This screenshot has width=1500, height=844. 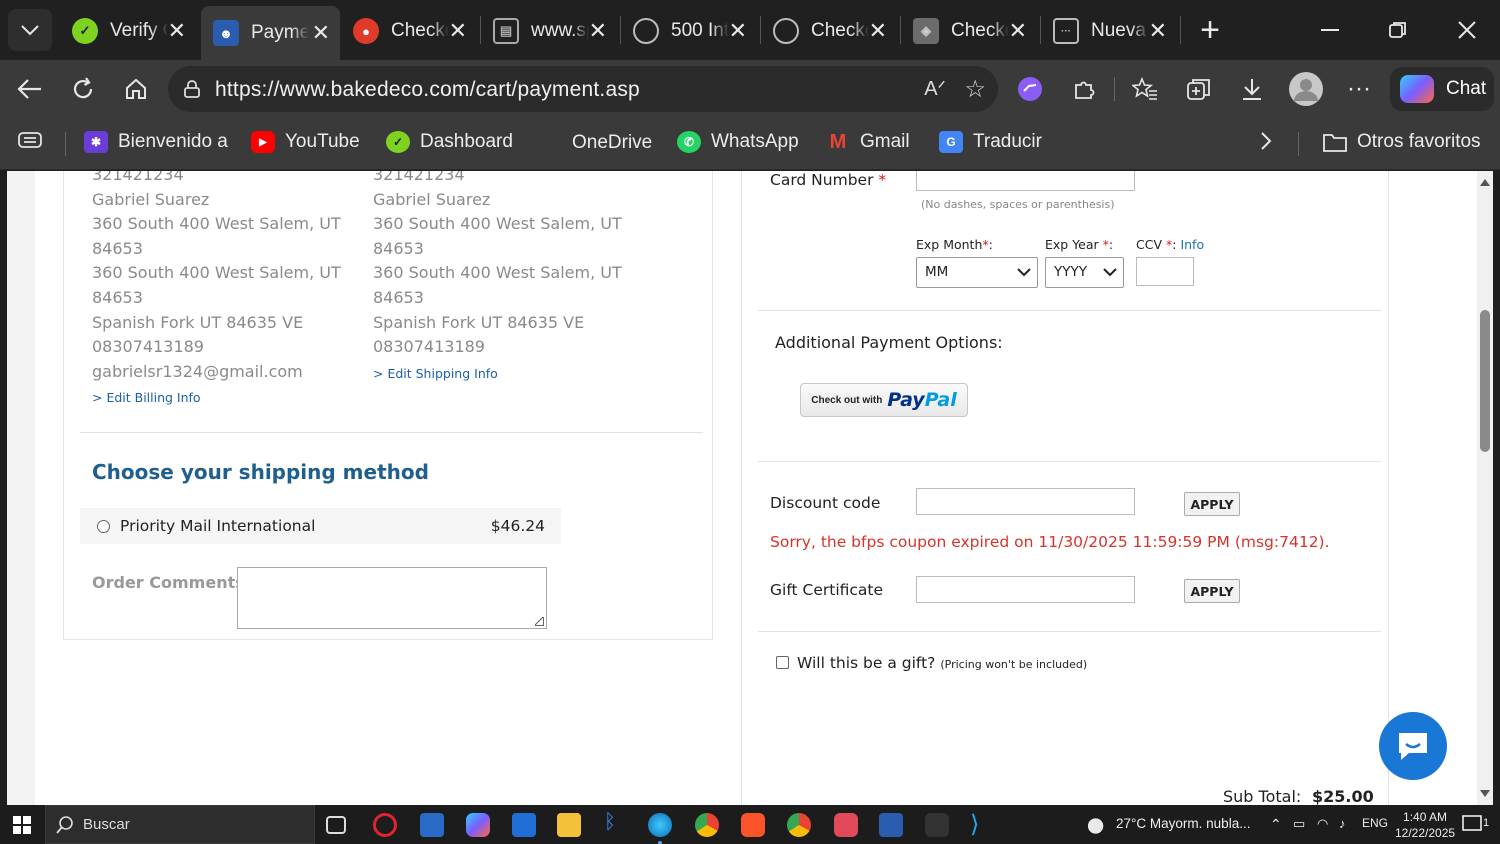 What do you see at coordinates (30, 89) in the screenshot?
I see `back-icon` at bounding box center [30, 89].